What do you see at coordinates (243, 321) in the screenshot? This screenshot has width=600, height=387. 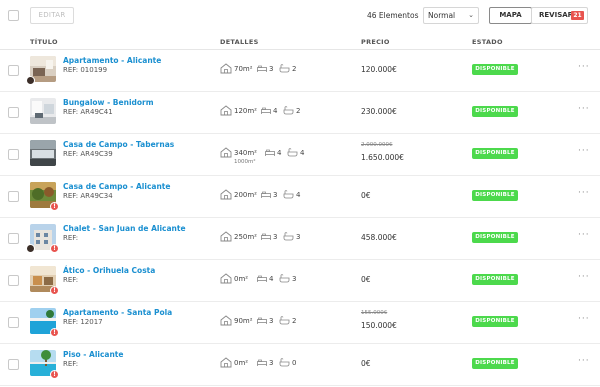 I see `area-value: 90m²` at bounding box center [243, 321].